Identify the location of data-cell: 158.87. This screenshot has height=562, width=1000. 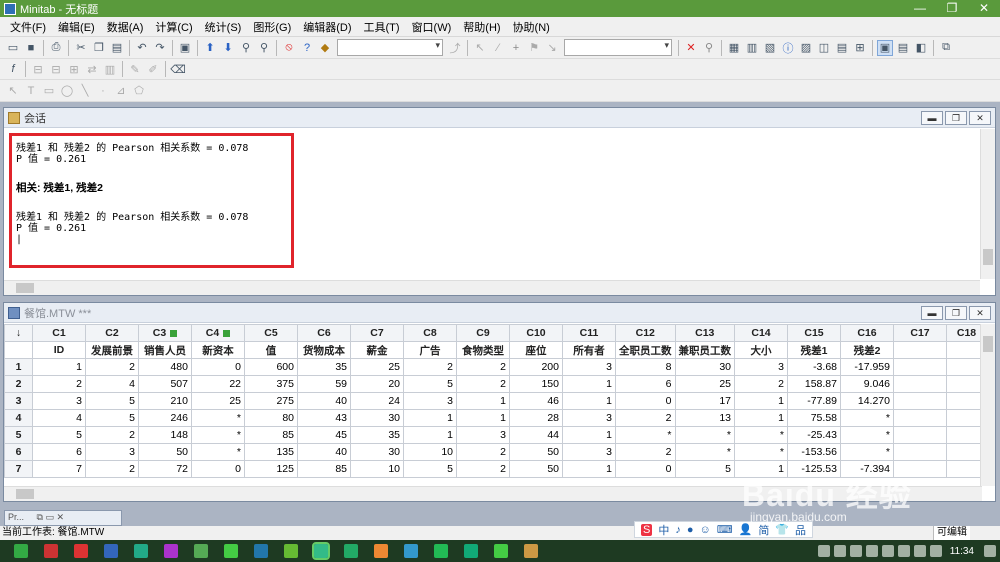
(814, 384).